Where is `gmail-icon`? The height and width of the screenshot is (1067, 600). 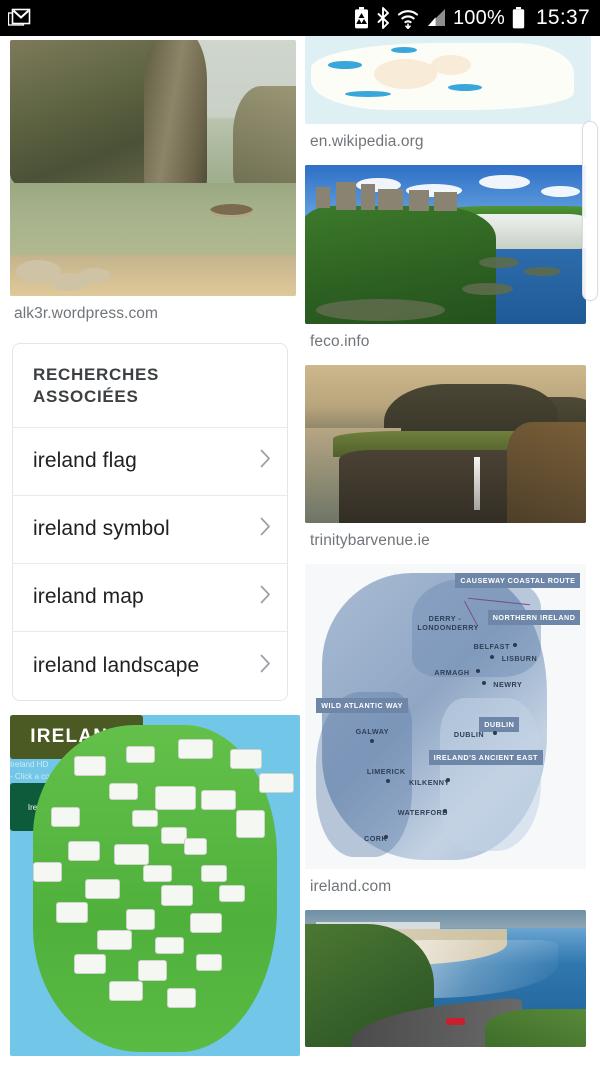
gmail-icon is located at coordinates (19, 18).